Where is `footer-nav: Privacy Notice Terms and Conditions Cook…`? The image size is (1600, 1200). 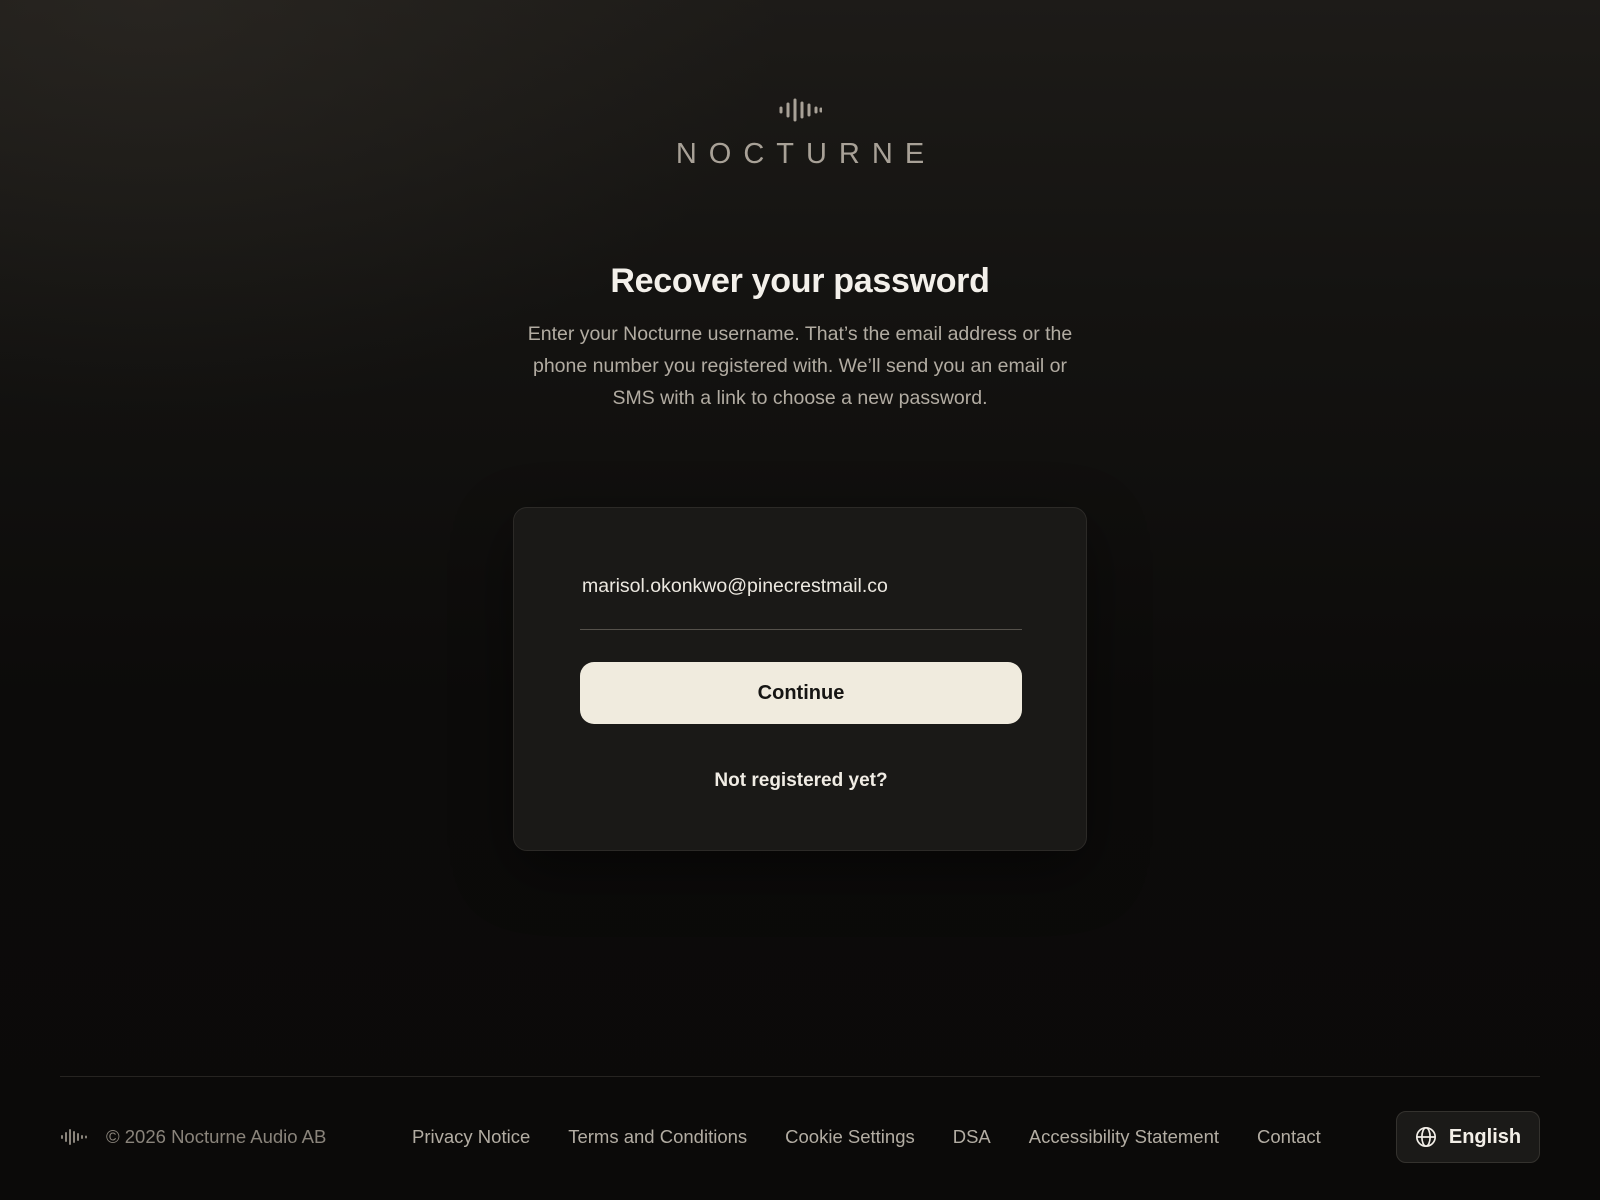
footer-nav: Privacy Notice Terms and Conditions Cook… is located at coordinates (866, 1137).